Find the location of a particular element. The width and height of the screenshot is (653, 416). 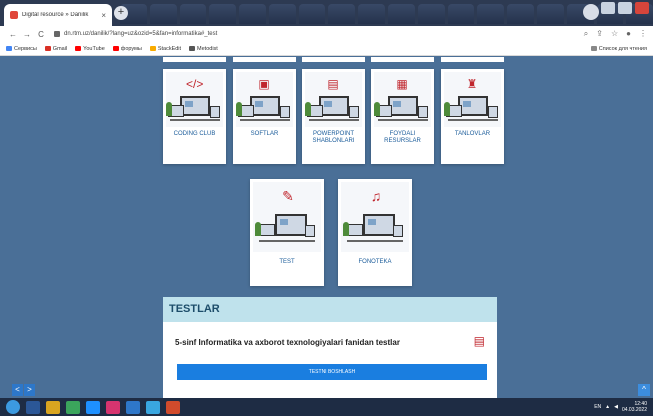

testlar-heading: TESTLAR is located at coordinates (330, 309).